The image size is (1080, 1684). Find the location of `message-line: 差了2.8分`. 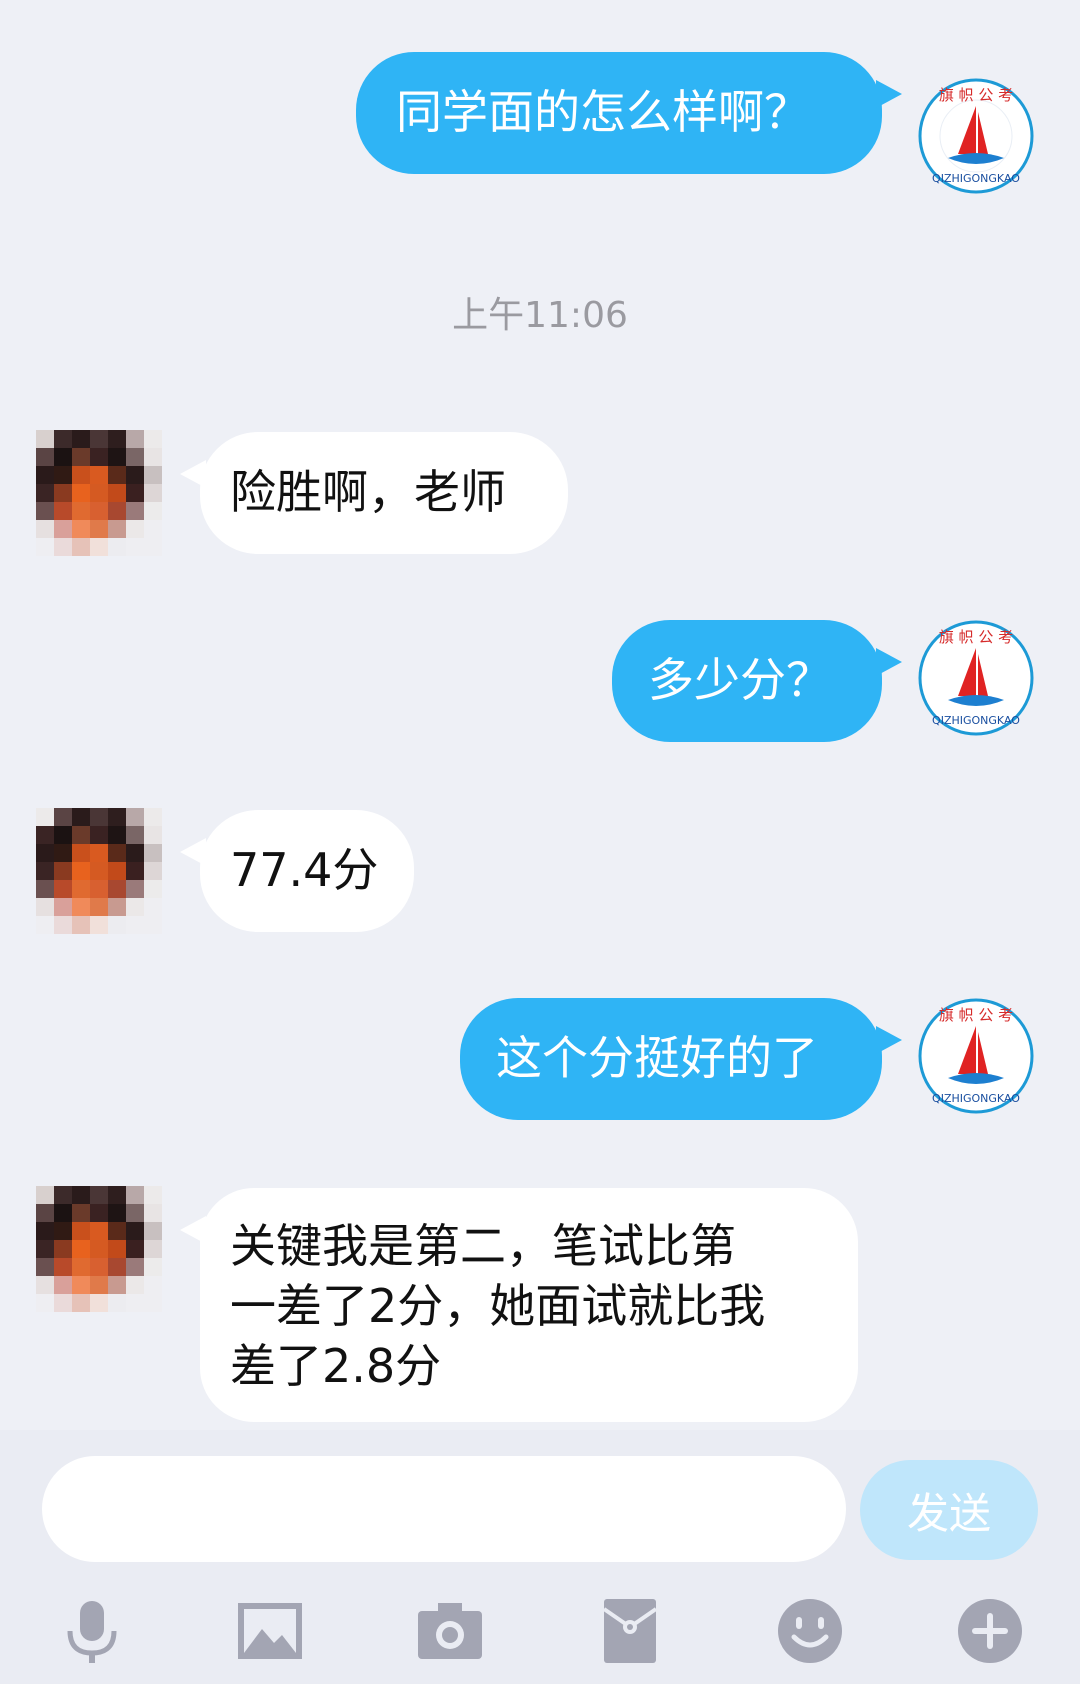

message-line: 差了2.8分 is located at coordinates (336, 1366).